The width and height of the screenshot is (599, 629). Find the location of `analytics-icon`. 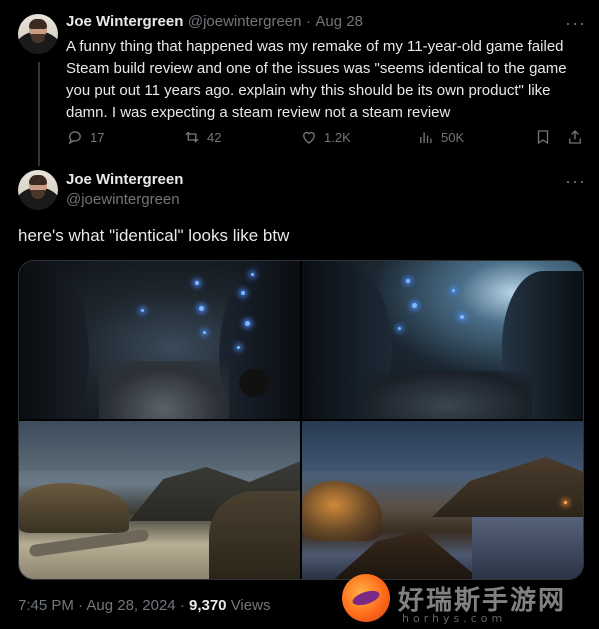

analytics-icon is located at coordinates (426, 137).